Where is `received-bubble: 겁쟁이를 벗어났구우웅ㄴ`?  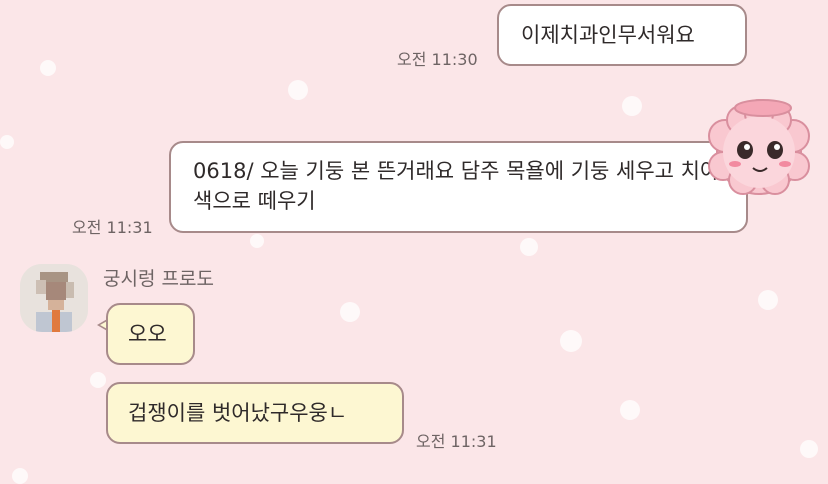
received-bubble: 겁쟁이를 벗어났구우웅ㄴ is located at coordinates (255, 413).